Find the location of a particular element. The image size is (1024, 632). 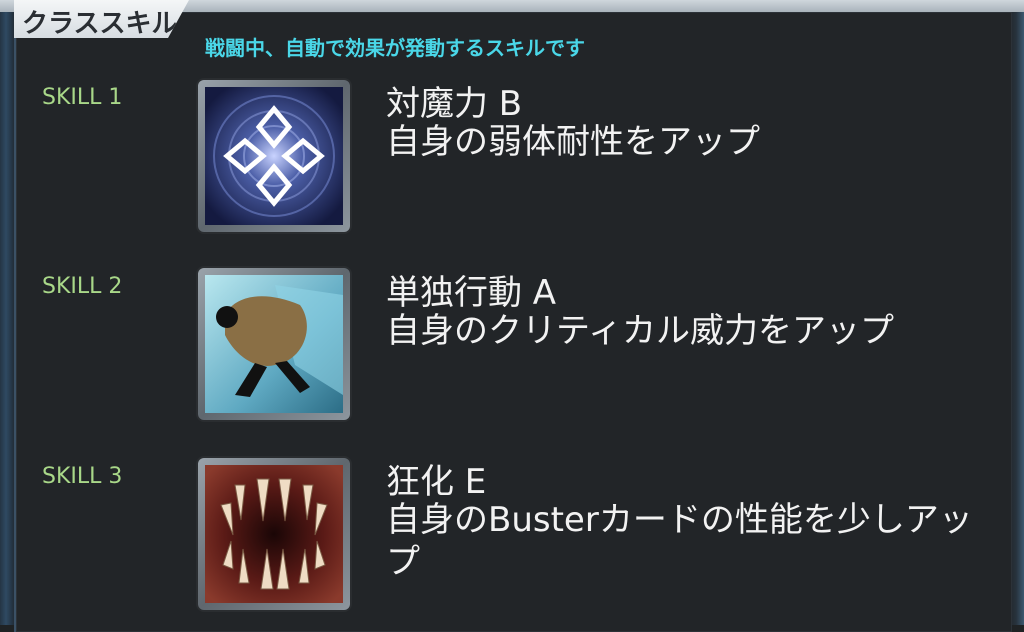

skill-3-label: SKILL 3 is located at coordinates (82, 476).